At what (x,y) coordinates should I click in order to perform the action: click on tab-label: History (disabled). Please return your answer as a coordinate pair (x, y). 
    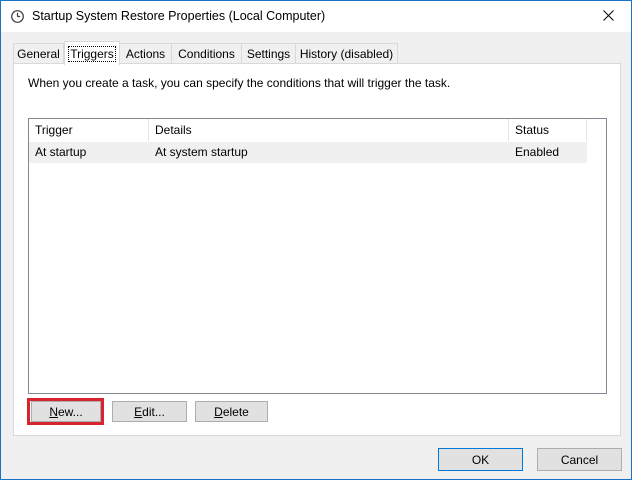
    Looking at the image, I should click on (346, 53).